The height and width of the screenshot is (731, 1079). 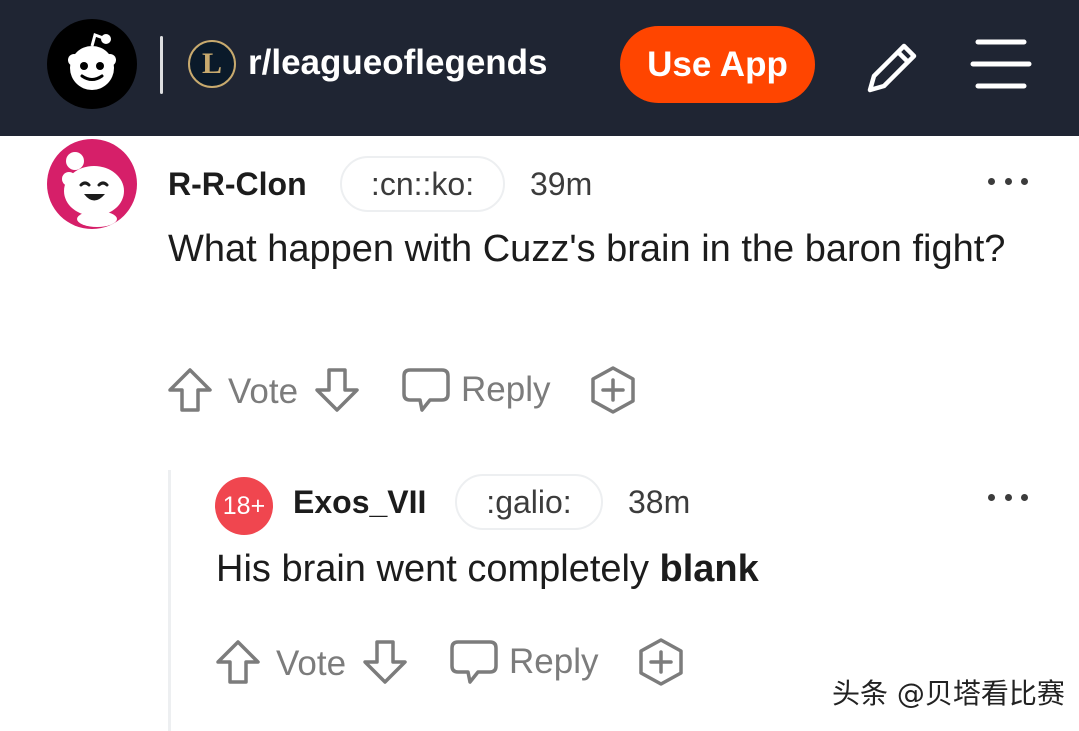 What do you see at coordinates (237, 184) in the screenshot?
I see `comment-username: R-R-Clon` at bounding box center [237, 184].